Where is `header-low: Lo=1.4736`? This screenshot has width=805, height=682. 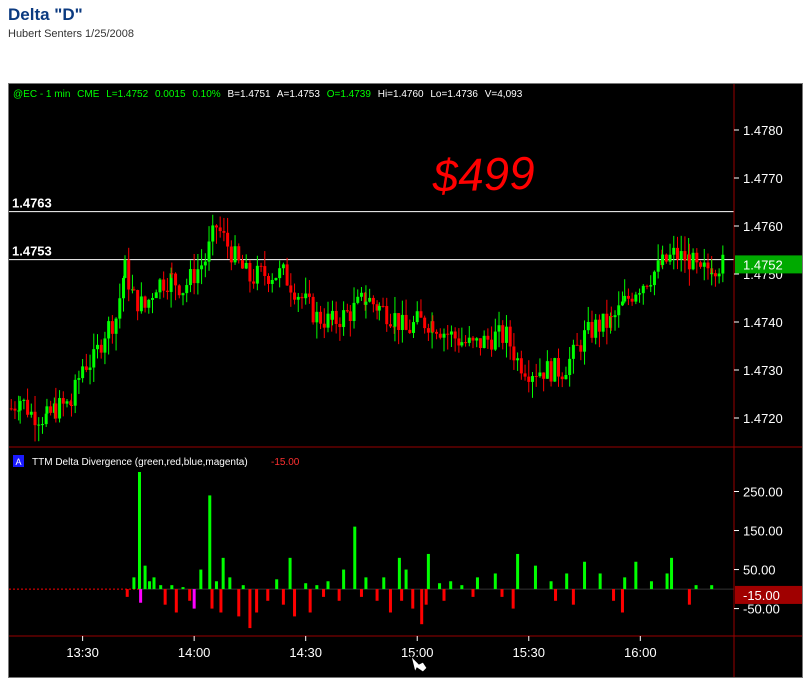
header-low: Lo=1.4736 is located at coordinates (454, 94).